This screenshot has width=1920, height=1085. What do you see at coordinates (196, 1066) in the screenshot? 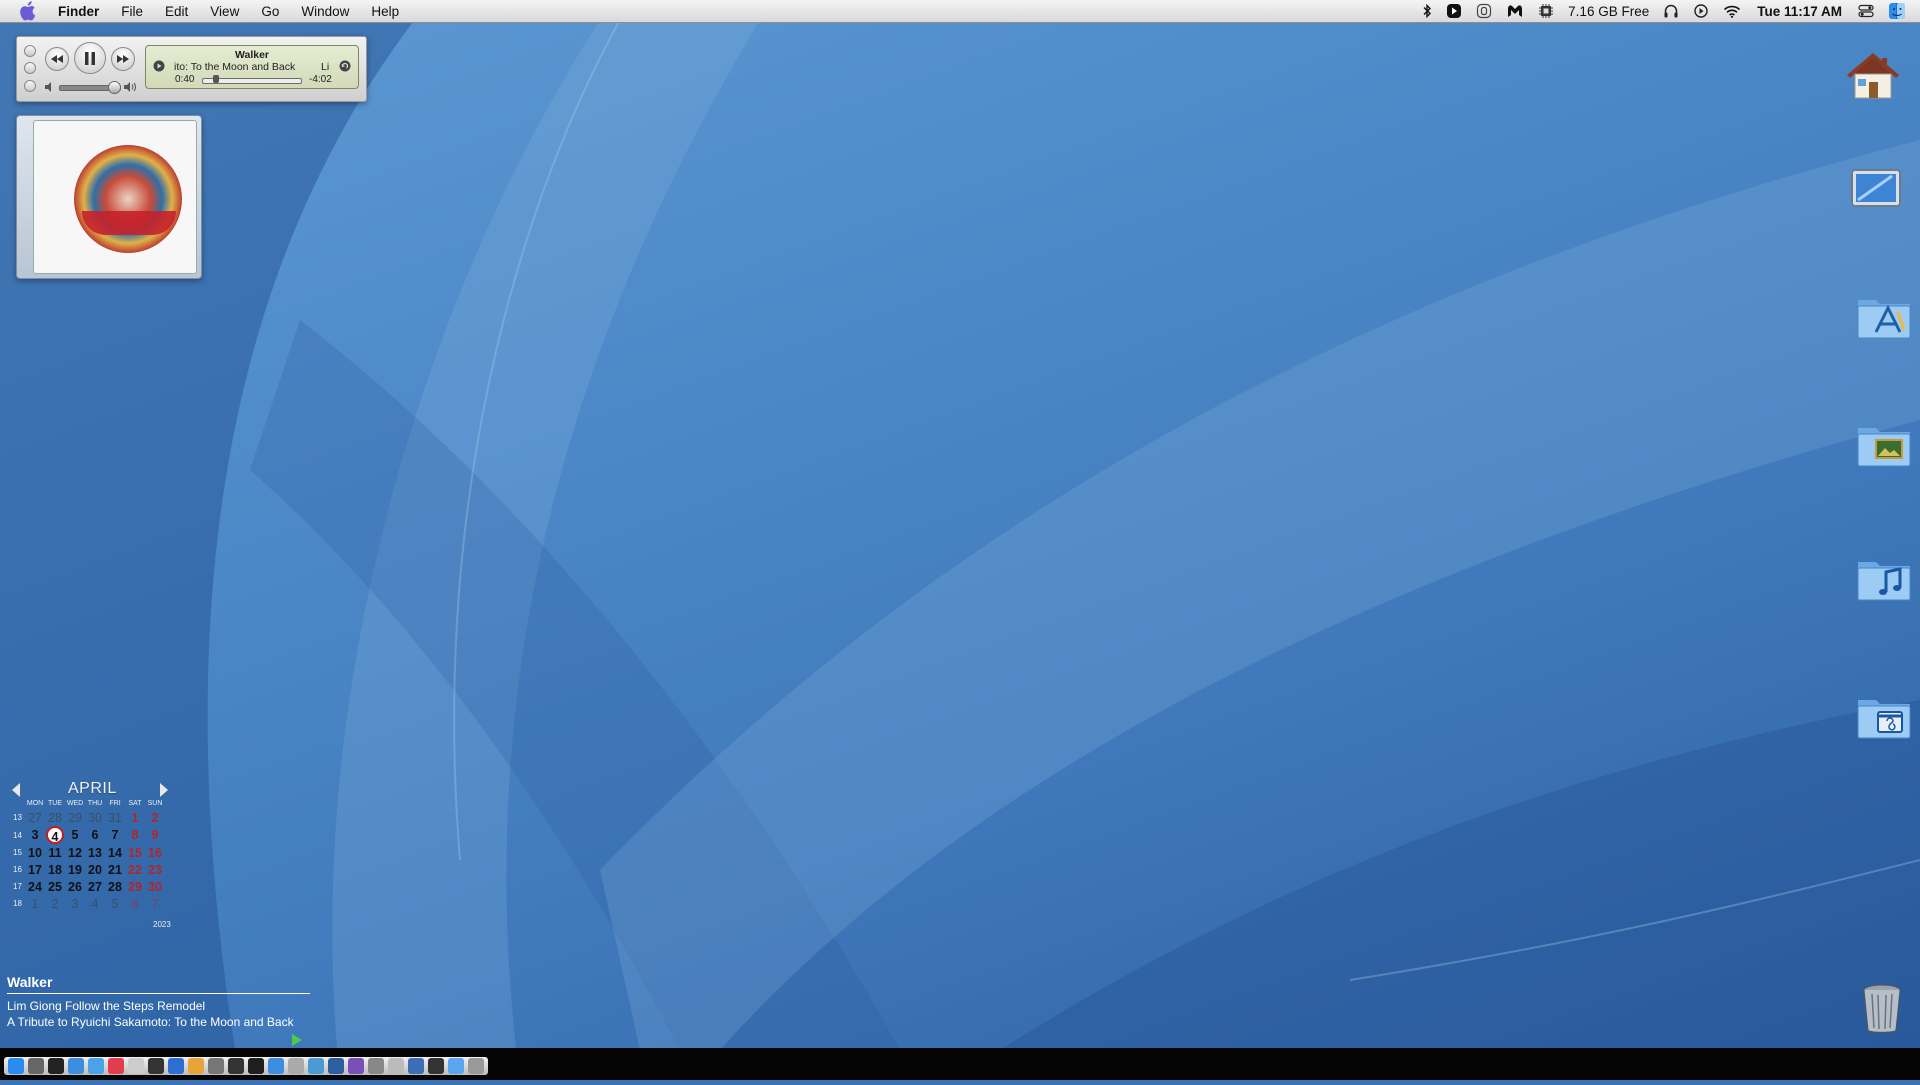
I see `notes-app-icon` at bounding box center [196, 1066].